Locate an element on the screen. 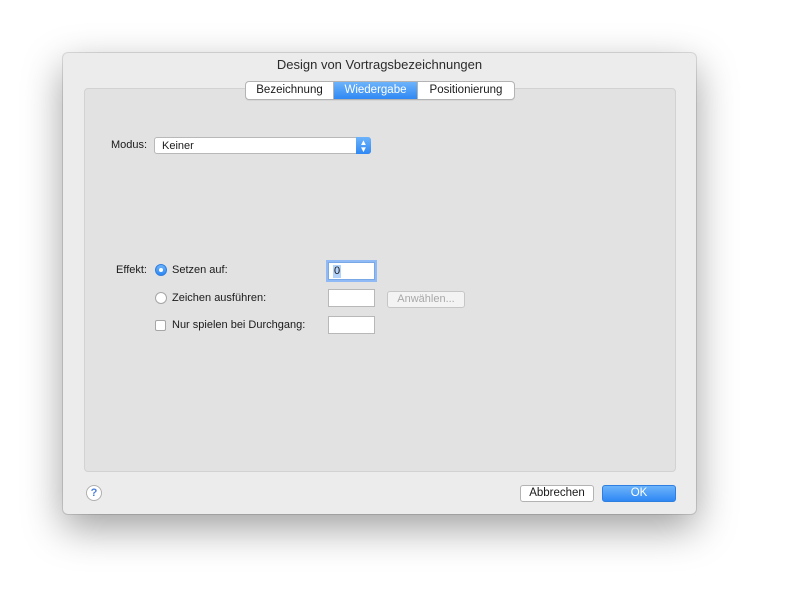 This screenshot has width=791, height=611. setzen-auf-label: Setzen auf: is located at coordinates (200, 270).